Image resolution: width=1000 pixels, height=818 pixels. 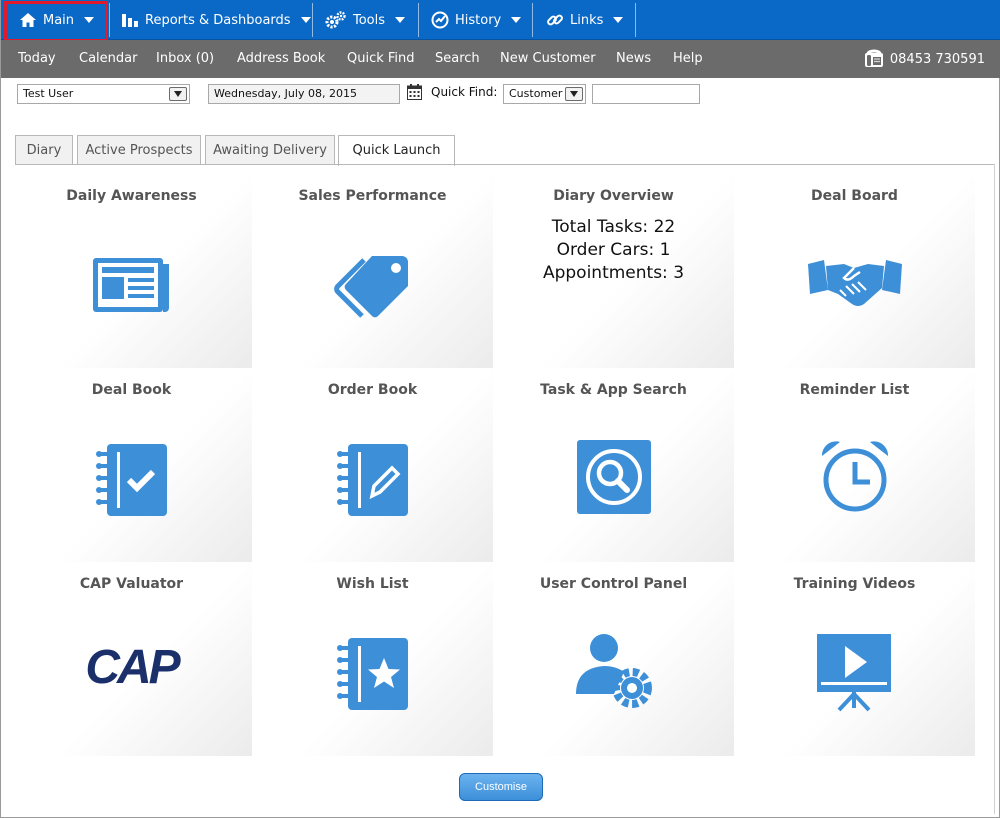 What do you see at coordinates (372, 390) in the screenshot?
I see `tile-title: Order Book` at bounding box center [372, 390].